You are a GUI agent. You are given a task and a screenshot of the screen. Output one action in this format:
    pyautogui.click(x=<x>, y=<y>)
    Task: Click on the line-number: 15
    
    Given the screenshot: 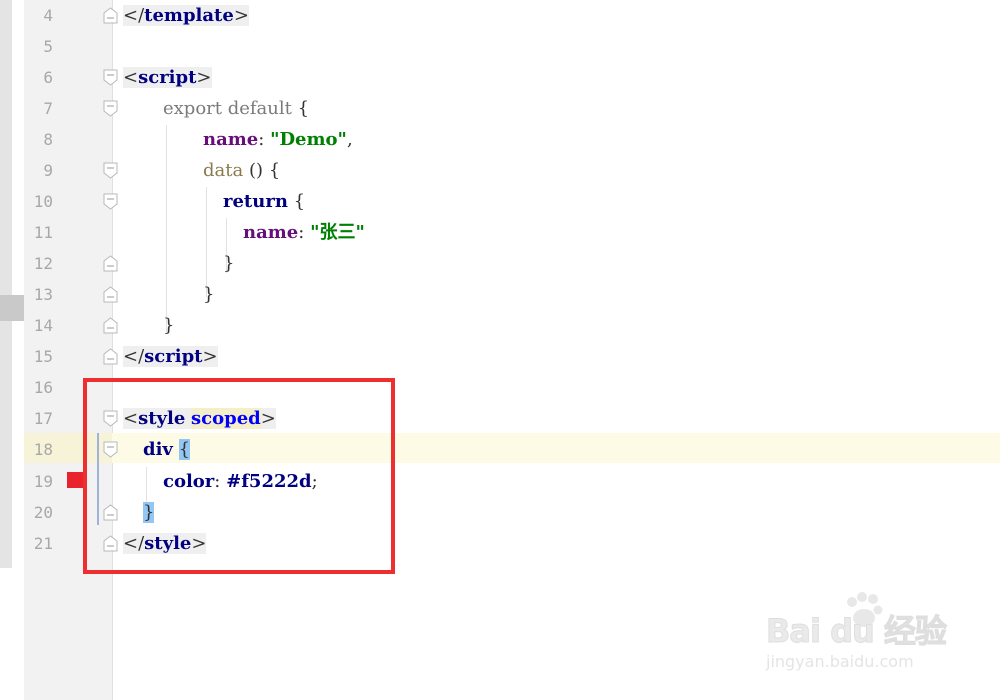 What is the action you would take?
    pyautogui.click(x=43, y=356)
    